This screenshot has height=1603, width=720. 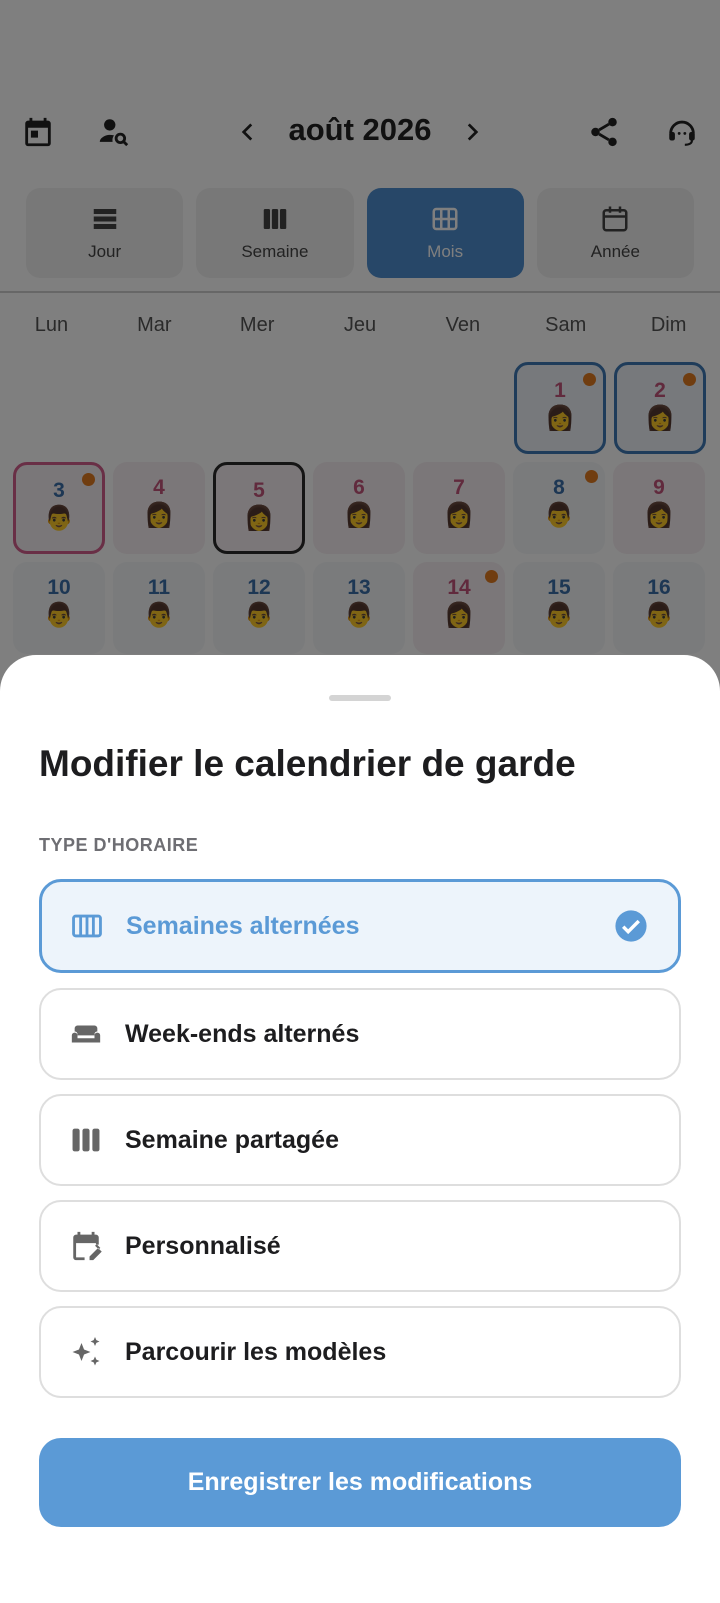 What do you see at coordinates (242, 1033) in the screenshot?
I see `option-label: Week-ends alternés` at bounding box center [242, 1033].